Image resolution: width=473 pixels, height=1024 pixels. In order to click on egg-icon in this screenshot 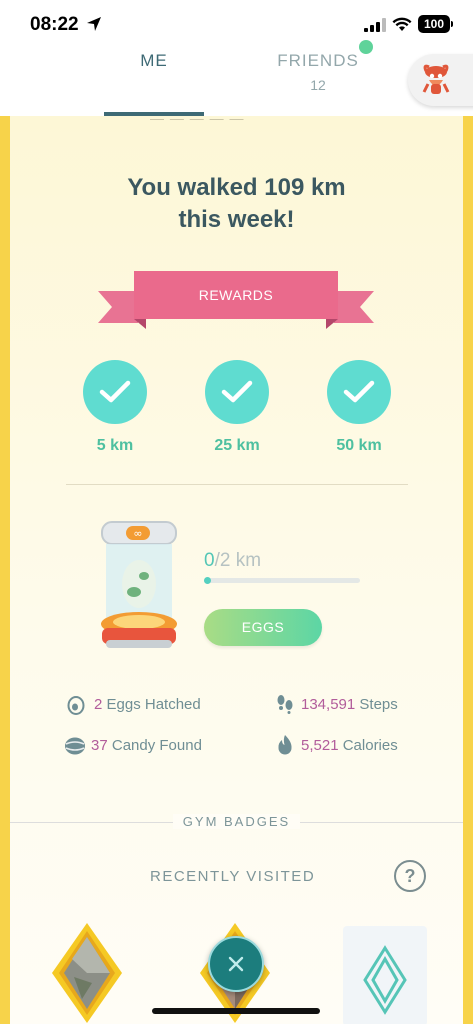, I will do `click(76, 705)`.